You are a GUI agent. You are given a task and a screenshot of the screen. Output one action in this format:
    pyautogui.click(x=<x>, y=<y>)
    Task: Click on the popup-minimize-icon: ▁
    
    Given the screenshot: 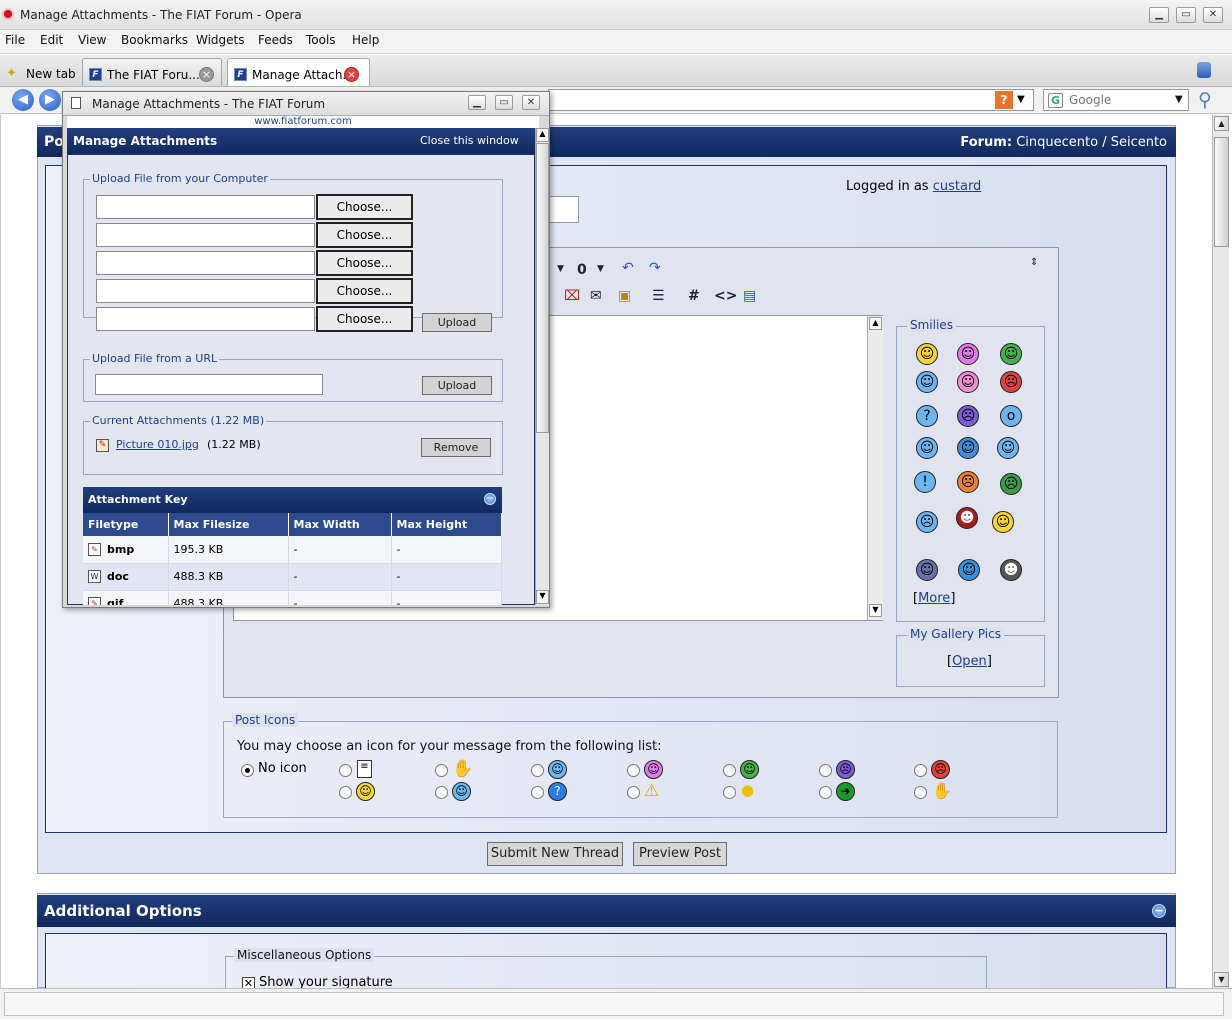 What is the action you would take?
    pyautogui.click(x=477, y=102)
    